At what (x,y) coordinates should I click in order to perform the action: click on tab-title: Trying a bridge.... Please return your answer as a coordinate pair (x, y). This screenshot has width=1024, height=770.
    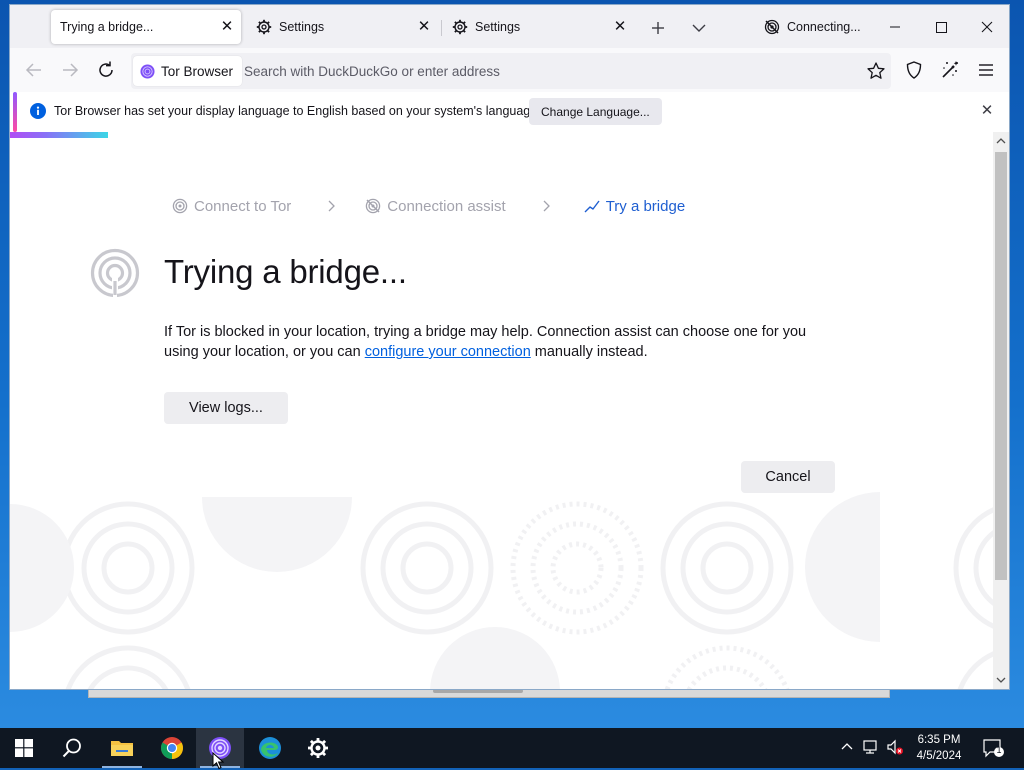
    Looking at the image, I should click on (107, 27).